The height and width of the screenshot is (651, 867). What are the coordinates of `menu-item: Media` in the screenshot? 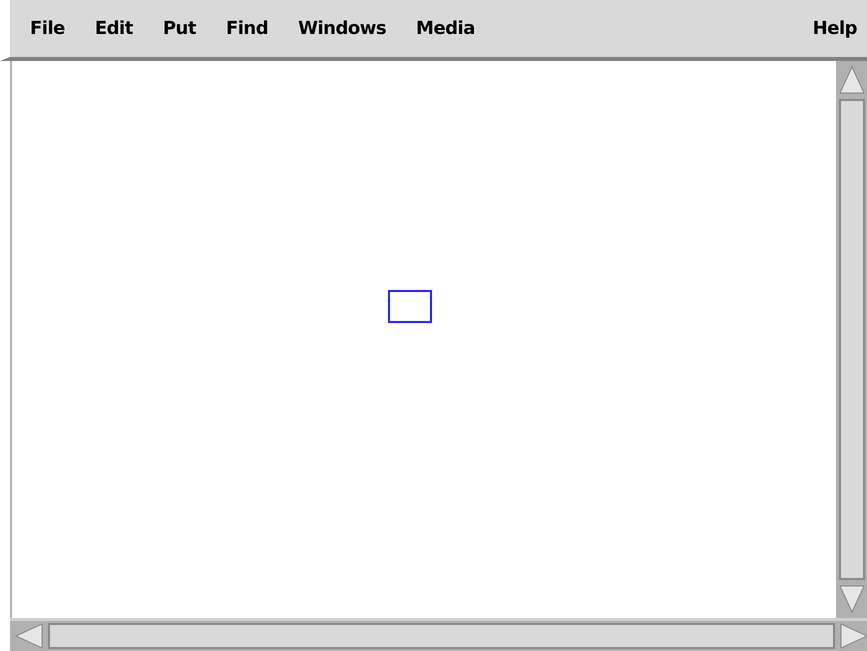 It's located at (445, 28).